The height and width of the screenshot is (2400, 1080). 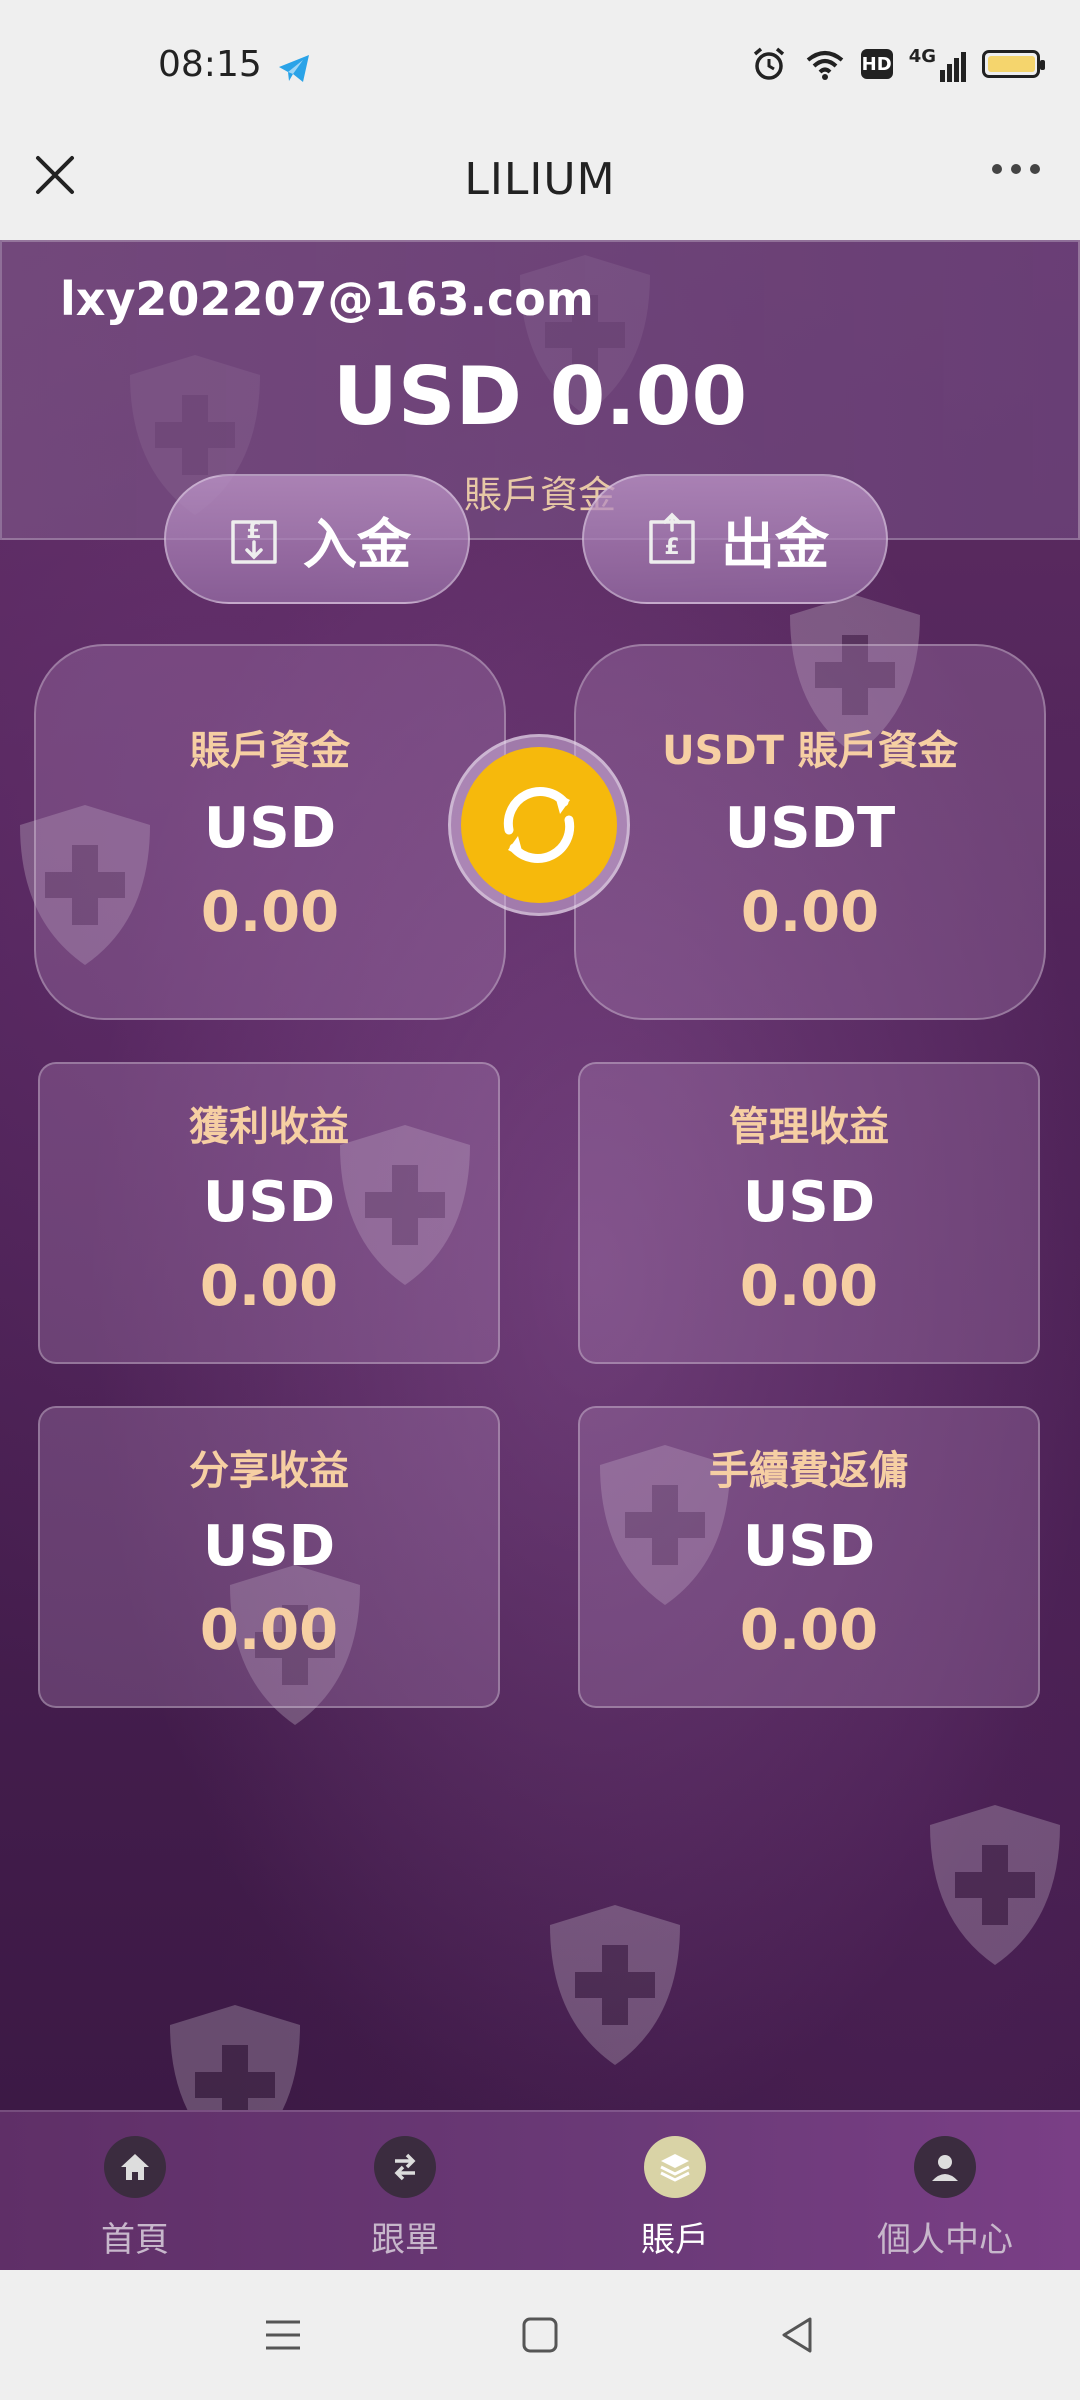 What do you see at coordinates (768, 63) in the screenshot?
I see `alarm-icon` at bounding box center [768, 63].